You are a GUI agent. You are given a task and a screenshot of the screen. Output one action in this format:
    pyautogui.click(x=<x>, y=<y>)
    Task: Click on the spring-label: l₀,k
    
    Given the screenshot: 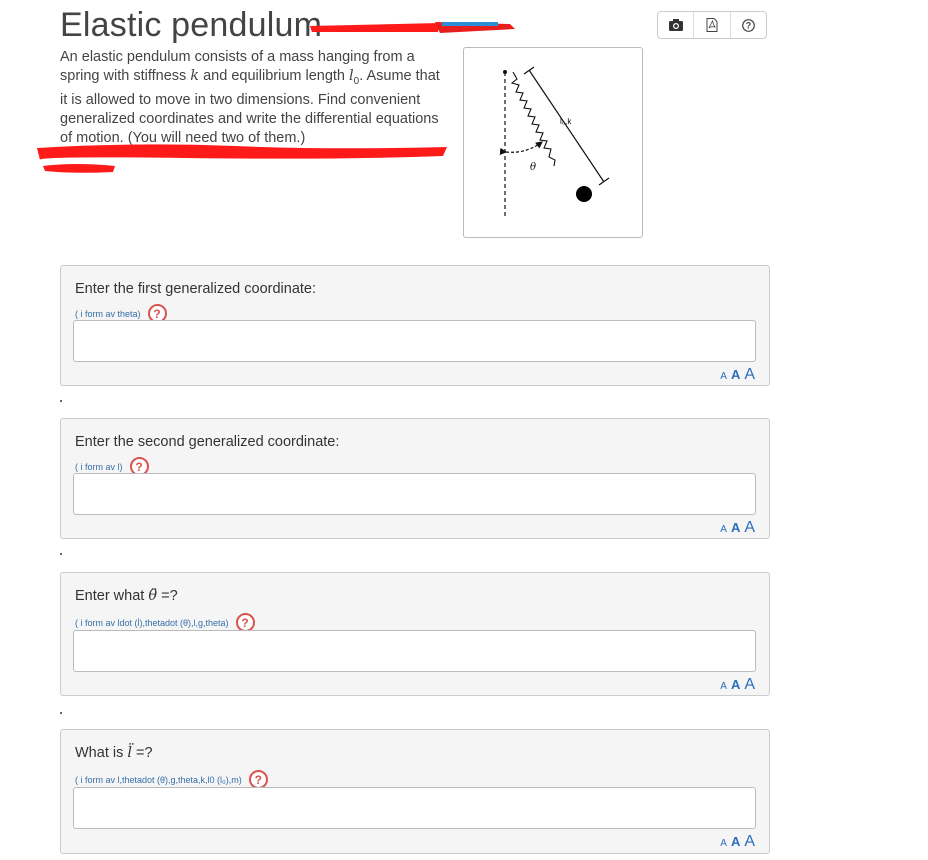 What is the action you would take?
    pyautogui.click(x=566, y=121)
    